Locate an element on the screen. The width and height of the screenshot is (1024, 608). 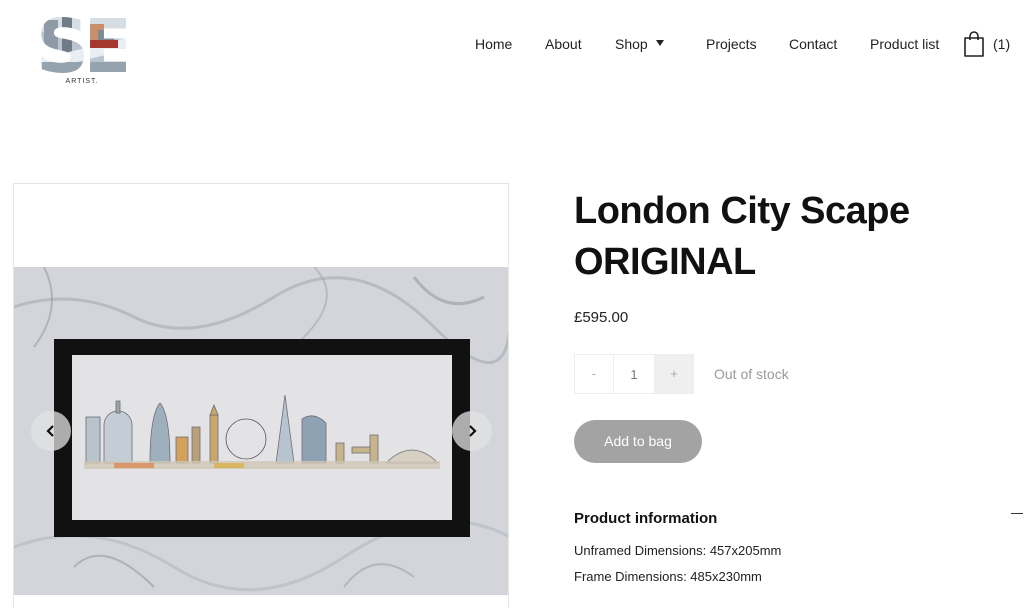
stock-status: Out of stock is located at coordinates (751, 374).